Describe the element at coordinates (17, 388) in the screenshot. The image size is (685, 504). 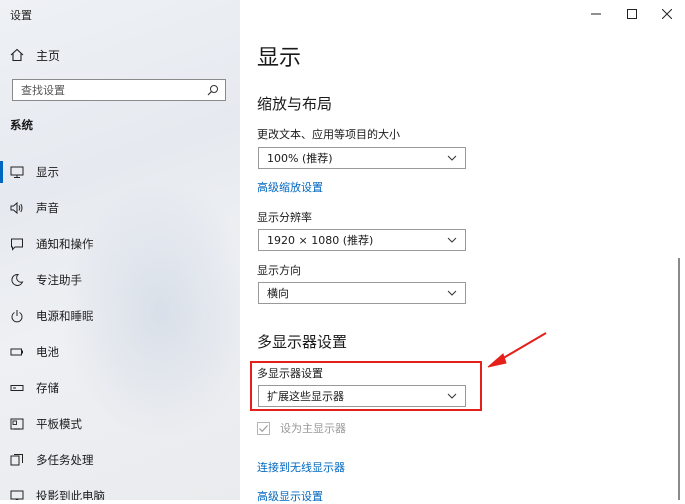
I see `storage-icon` at that location.